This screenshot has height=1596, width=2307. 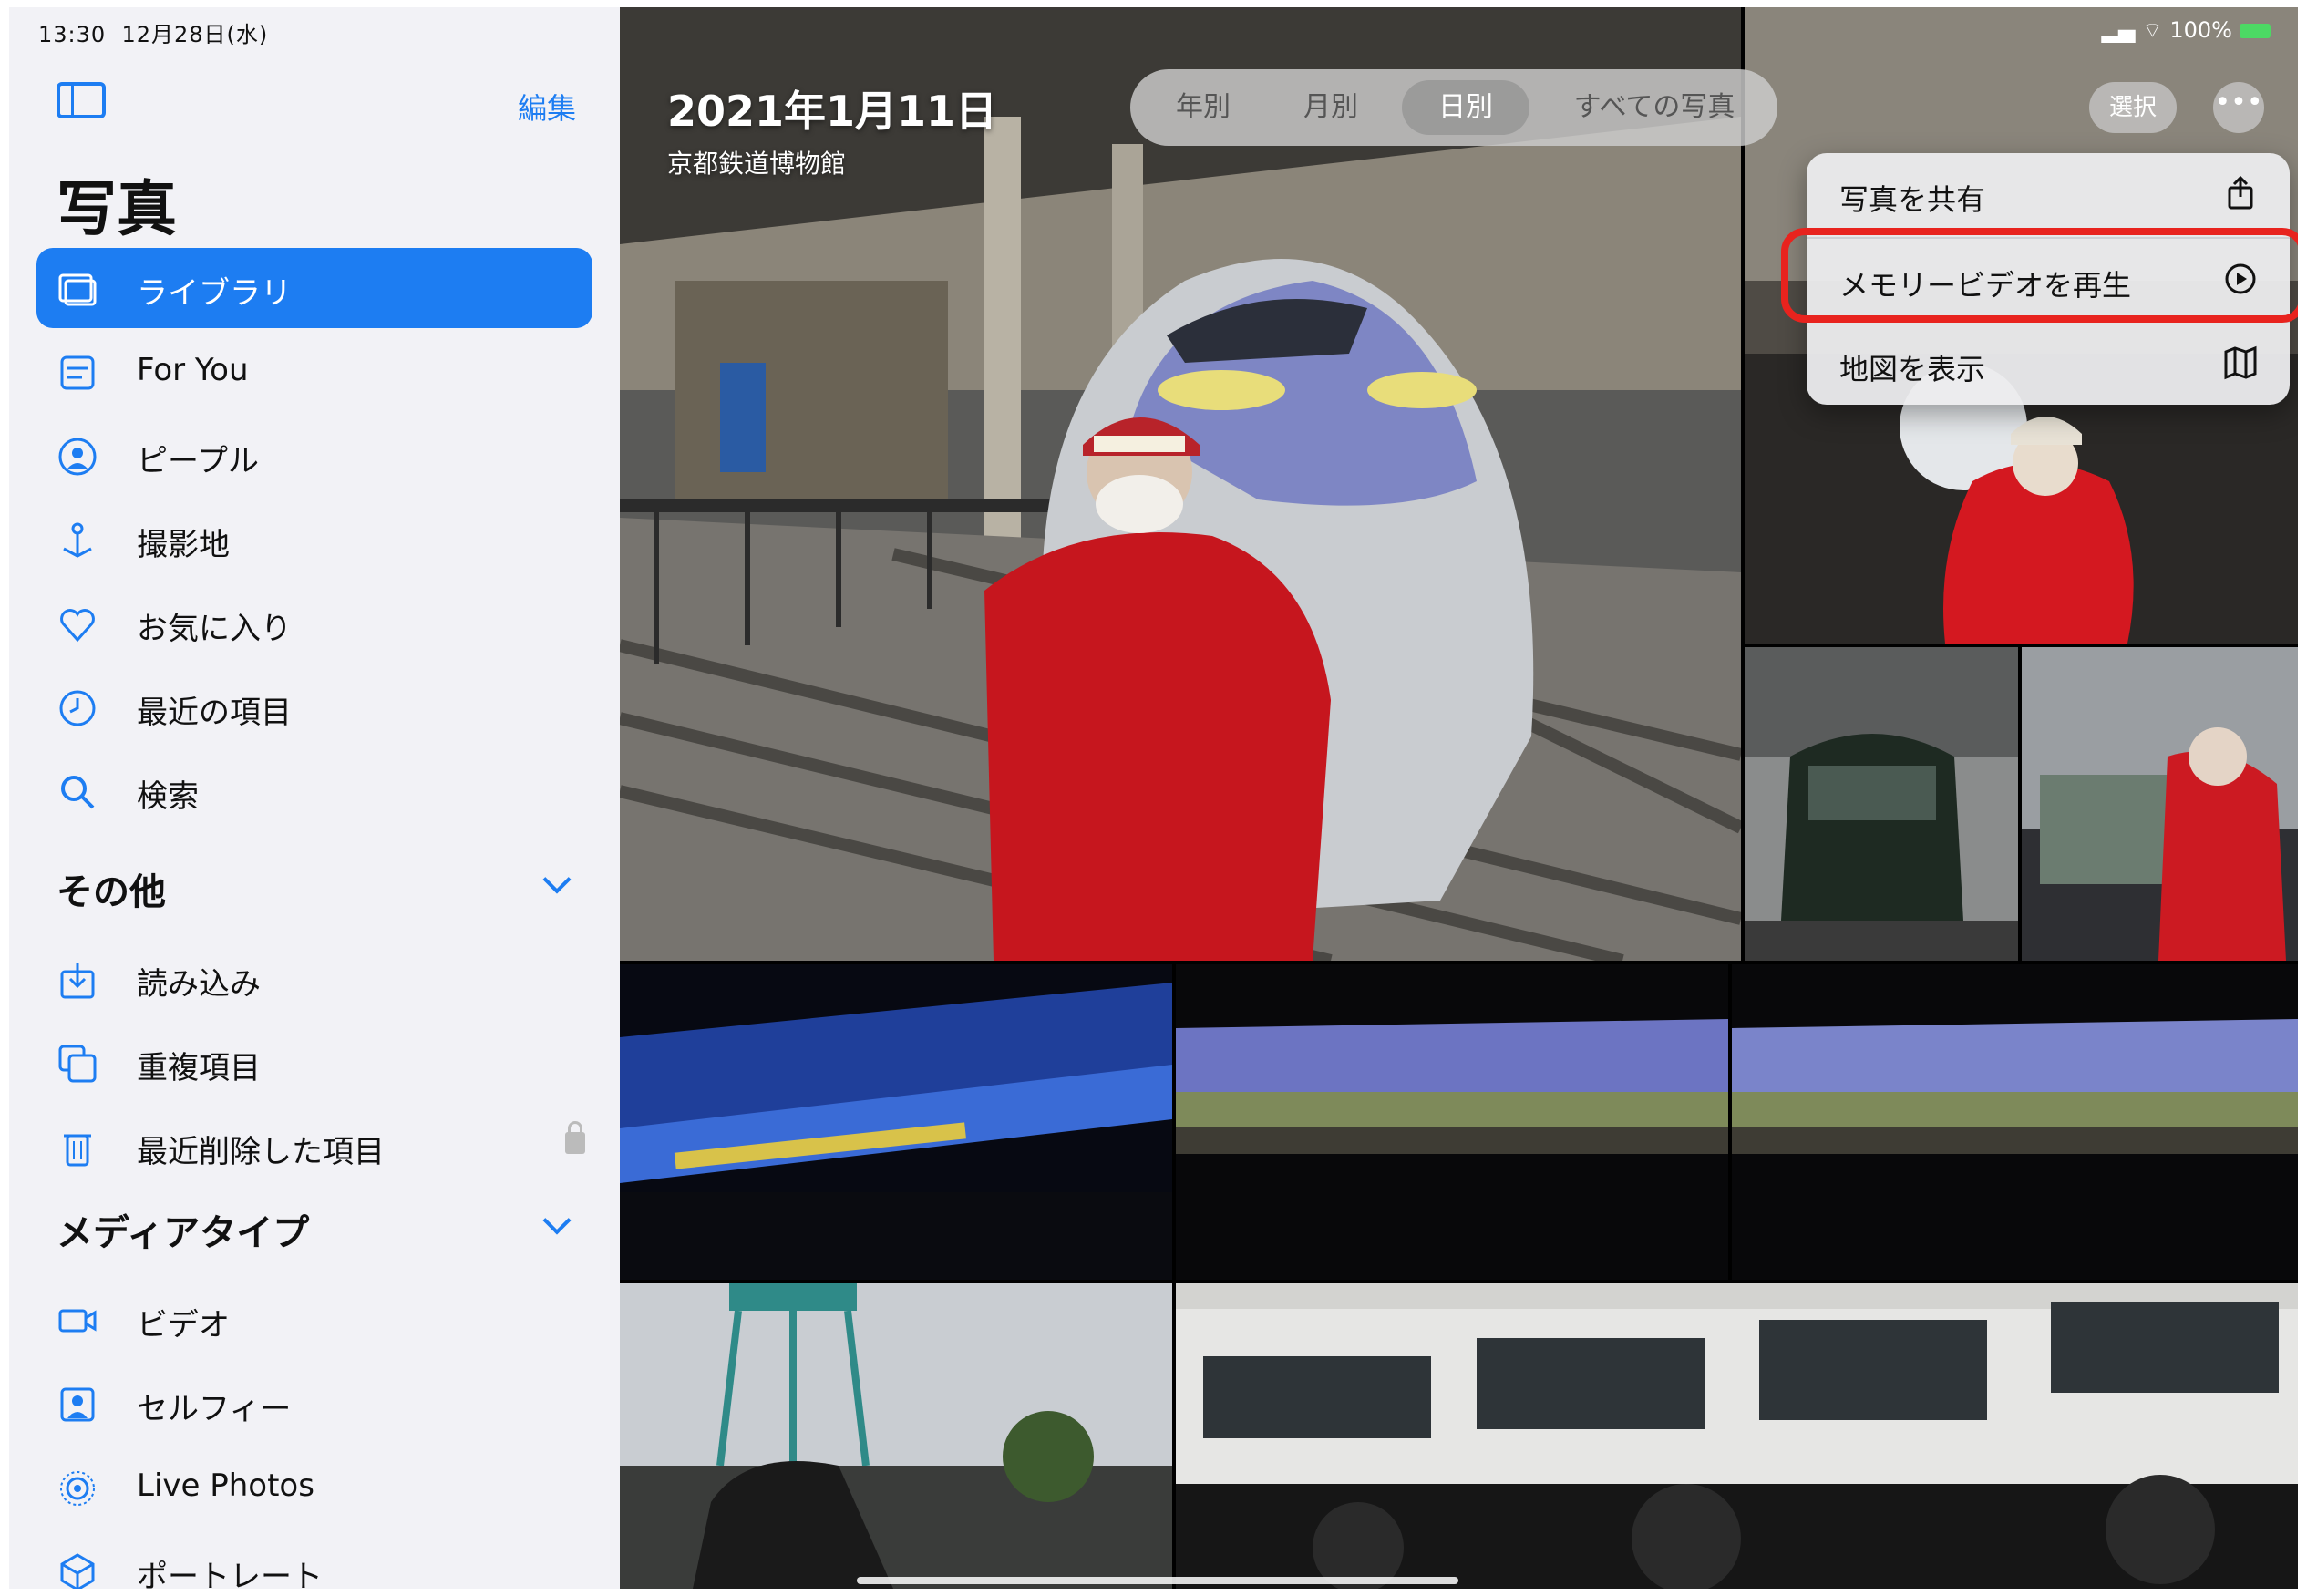 I want to click on library-icon, so click(x=77, y=289).